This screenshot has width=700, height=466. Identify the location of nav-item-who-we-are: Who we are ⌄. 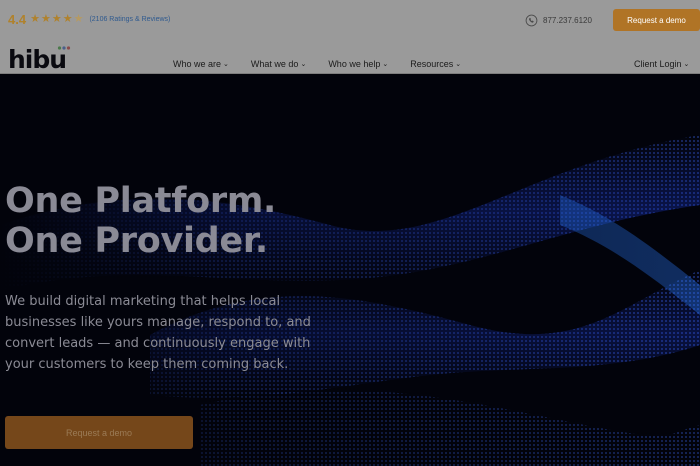
(201, 64).